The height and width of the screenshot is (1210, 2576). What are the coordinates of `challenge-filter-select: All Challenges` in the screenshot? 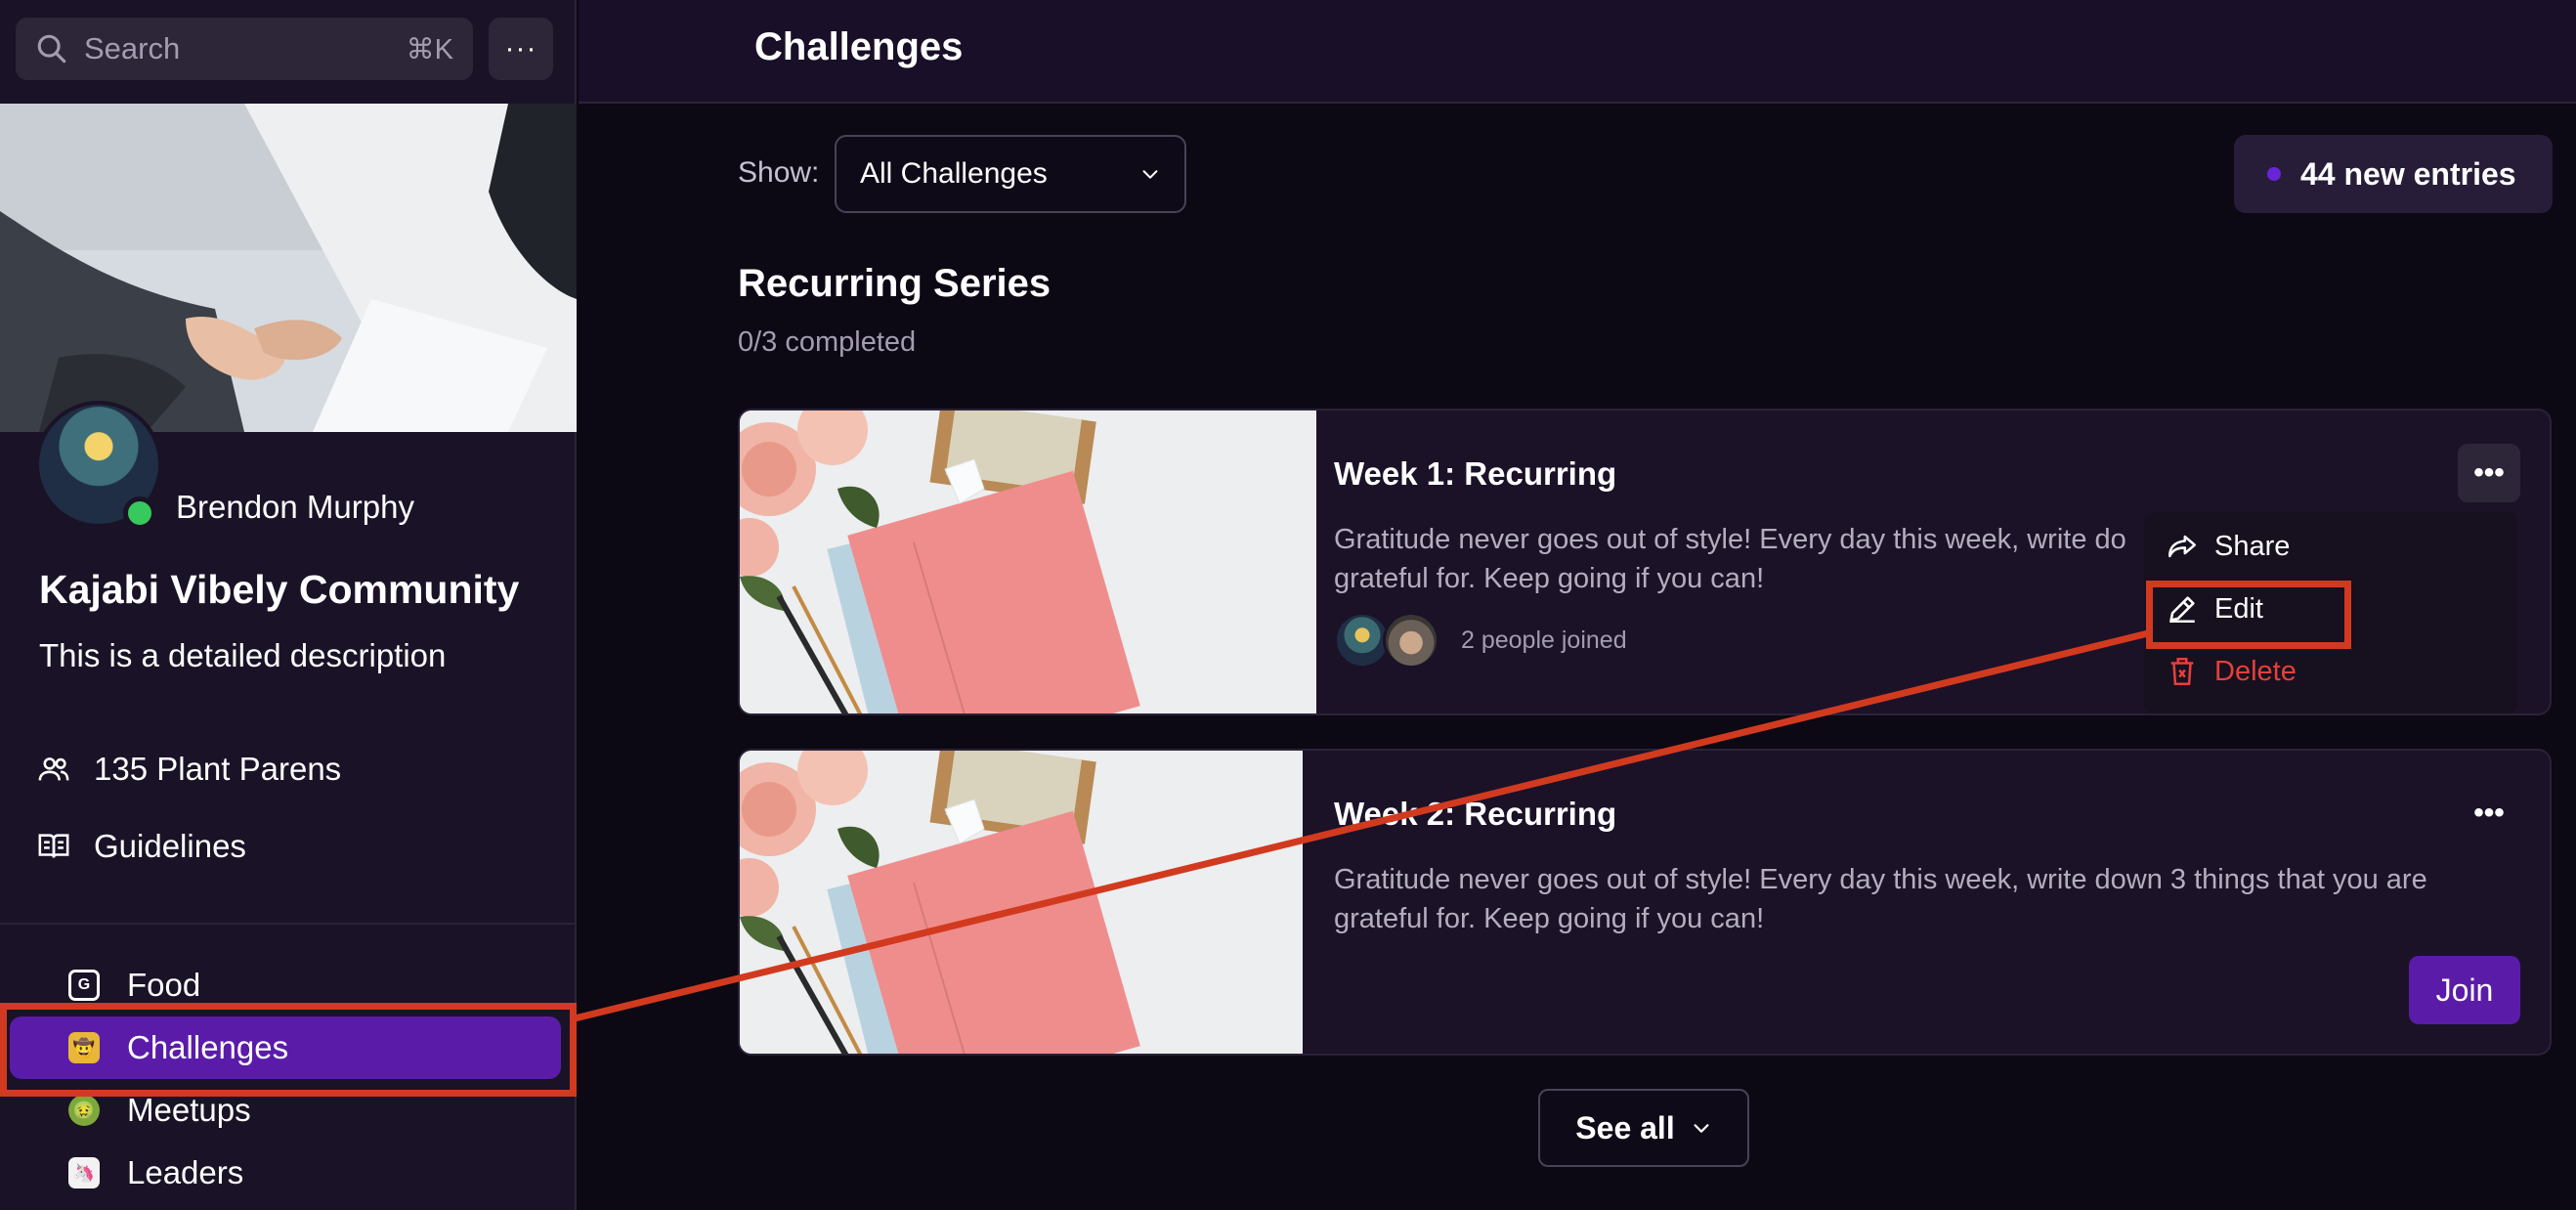 It's located at (1011, 174).